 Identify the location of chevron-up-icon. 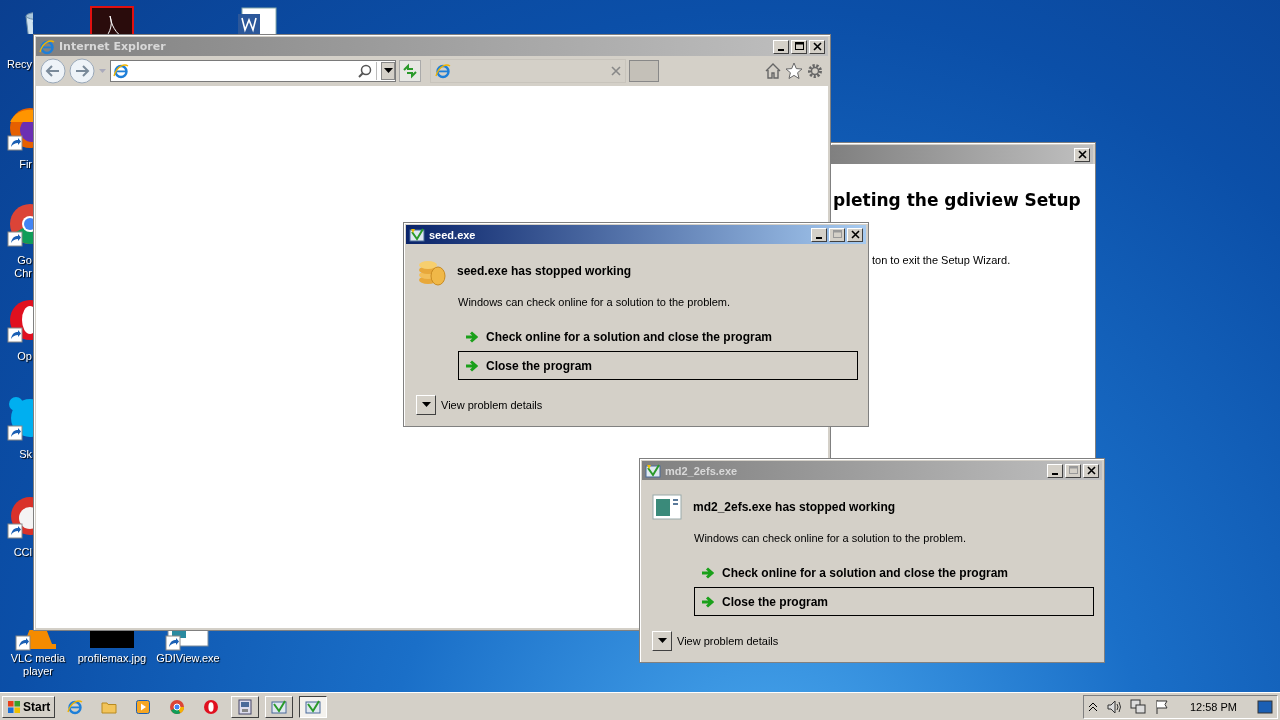
(1092, 706).